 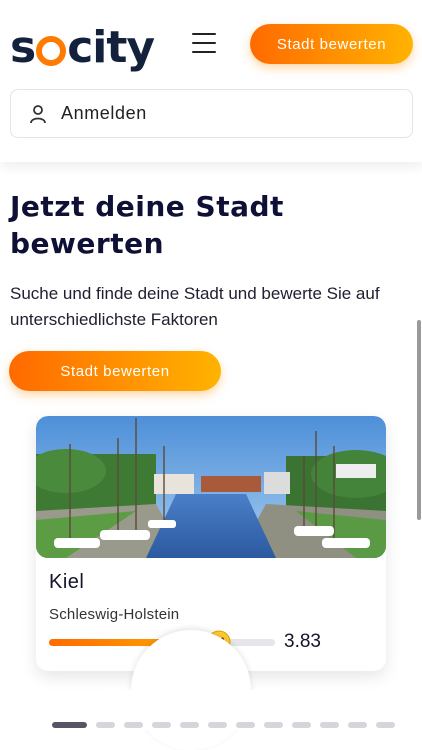 What do you see at coordinates (147, 225) in the screenshot?
I see `hero-title: Jetzt deine Stadt bewerten` at bounding box center [147, 225].